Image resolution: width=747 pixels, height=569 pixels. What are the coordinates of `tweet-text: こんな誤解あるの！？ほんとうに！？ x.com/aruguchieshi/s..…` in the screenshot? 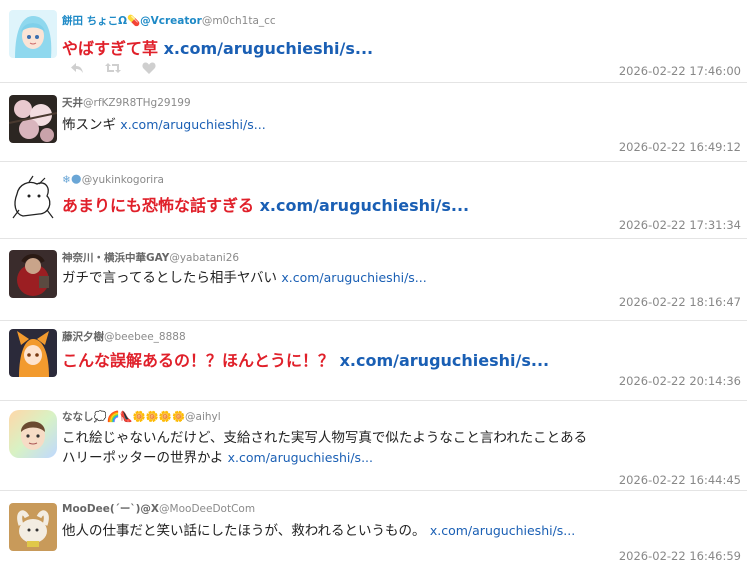 It's located at (305, 359).